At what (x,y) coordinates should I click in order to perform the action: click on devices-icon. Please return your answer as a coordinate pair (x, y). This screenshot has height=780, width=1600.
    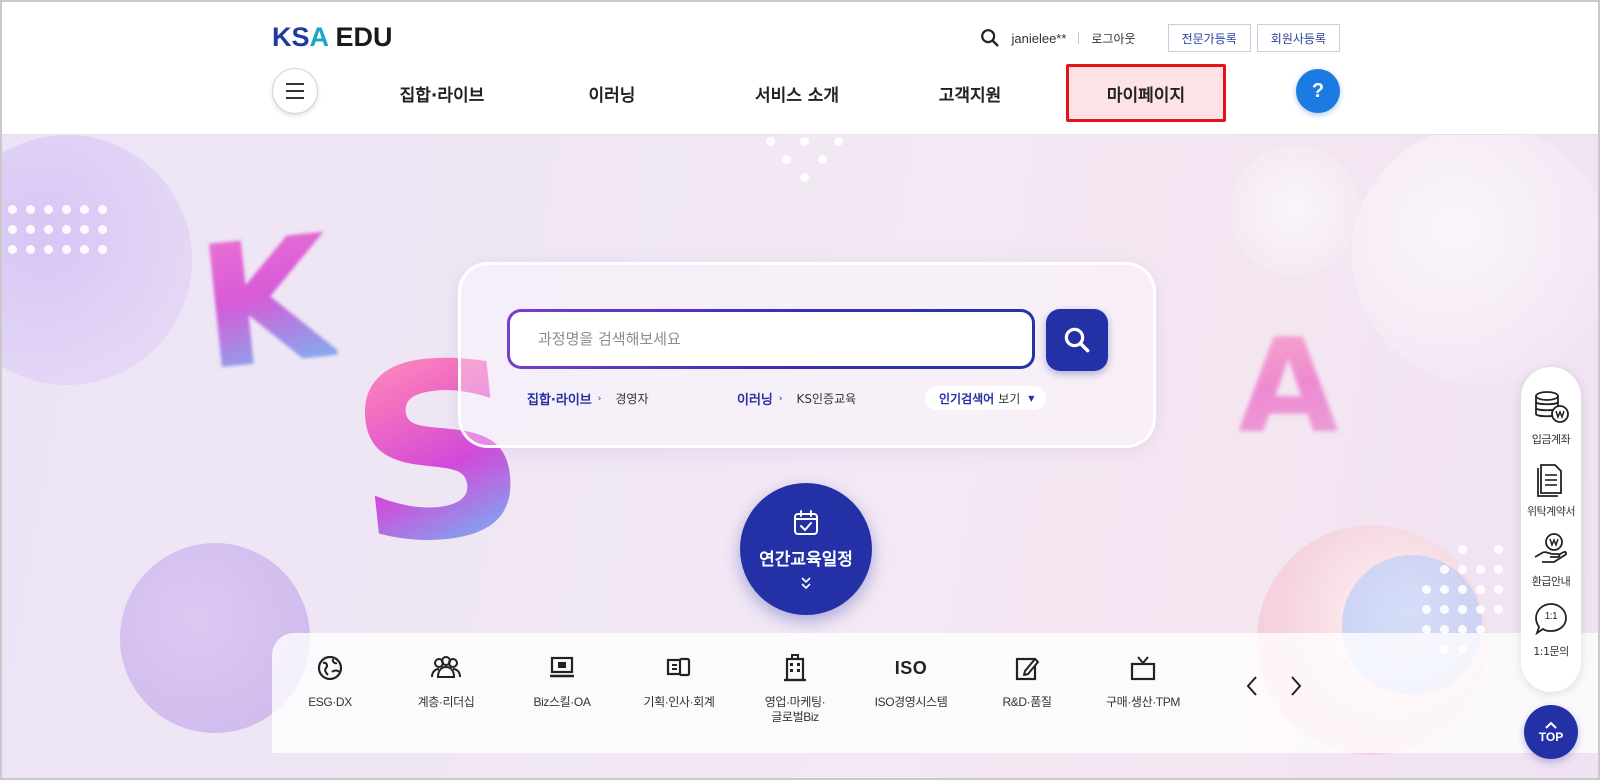
    Looking at the image, I should click on (678, 667).